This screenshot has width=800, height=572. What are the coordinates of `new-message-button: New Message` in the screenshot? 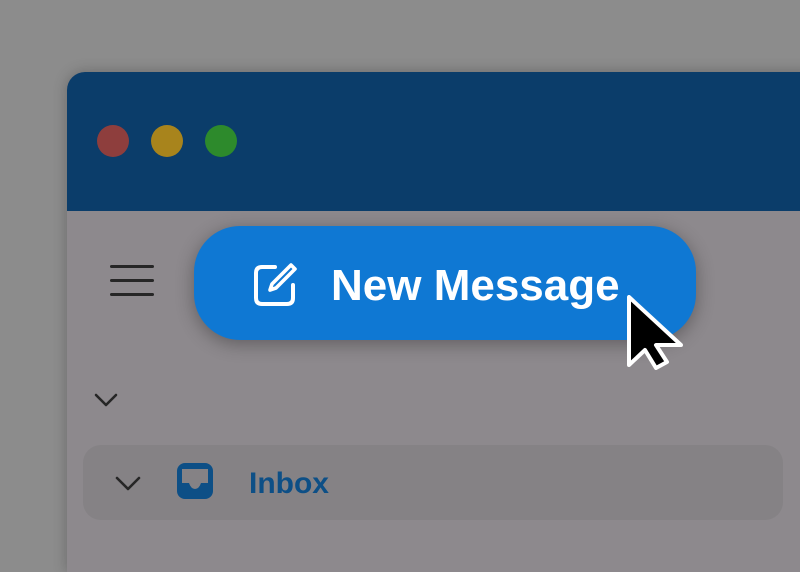 It's located at (445, 283).